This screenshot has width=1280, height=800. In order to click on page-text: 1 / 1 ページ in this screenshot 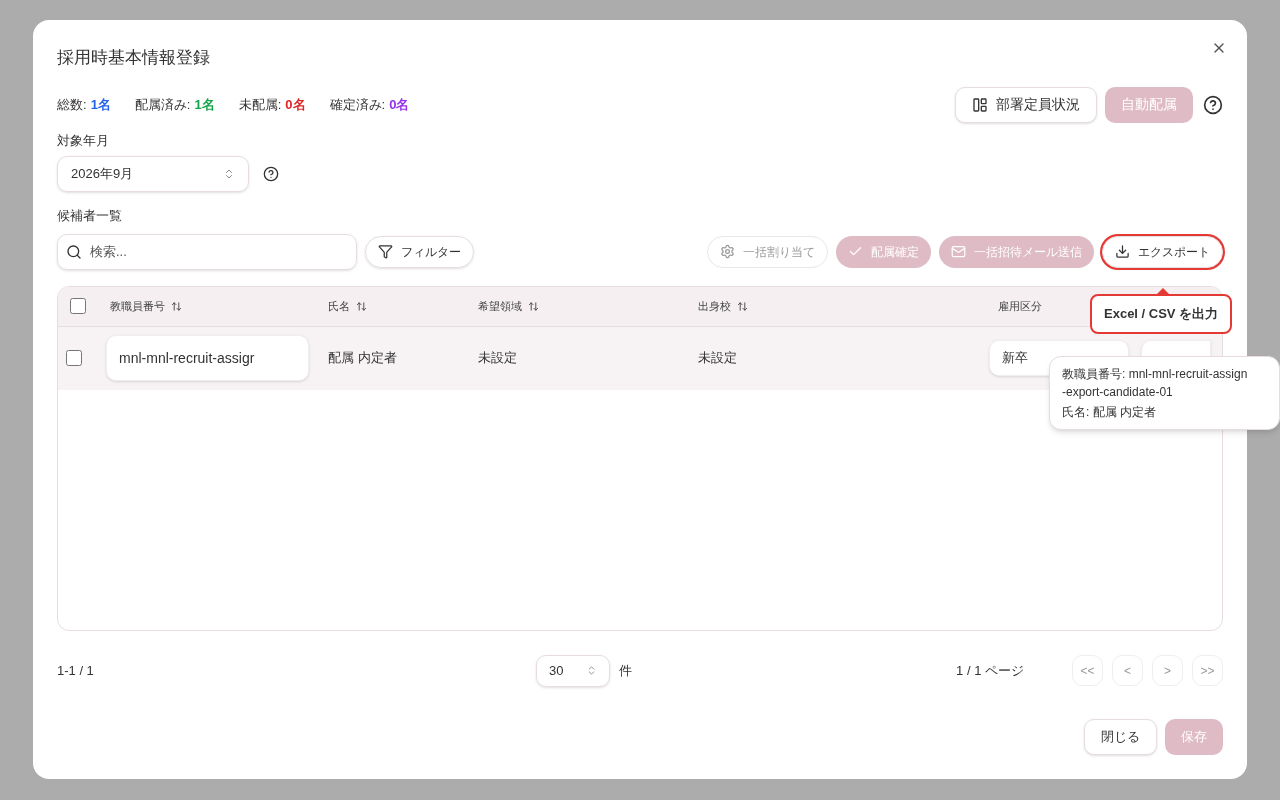, I will do `click(990, 670)`.